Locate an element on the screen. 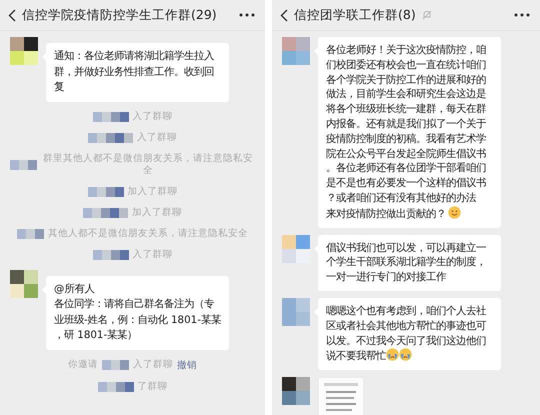  smiley-icon is located at coordinates (454, 212).